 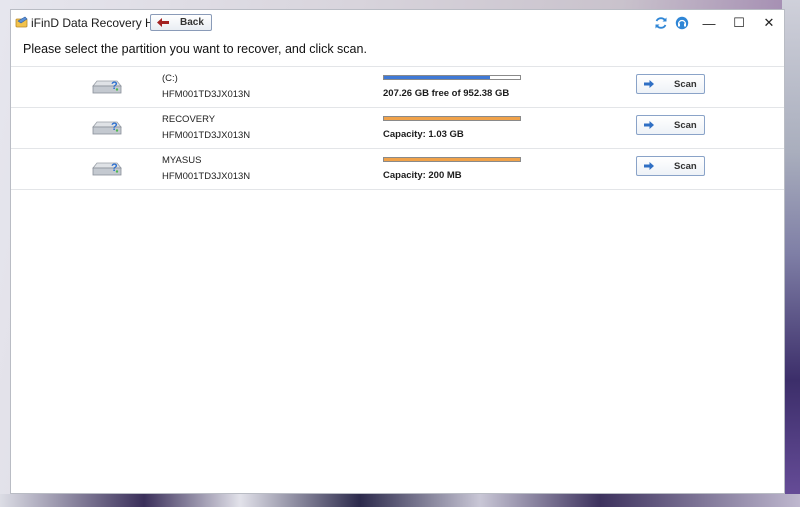 I want to click on back-arrow-icon, so click(x=163, y=22).